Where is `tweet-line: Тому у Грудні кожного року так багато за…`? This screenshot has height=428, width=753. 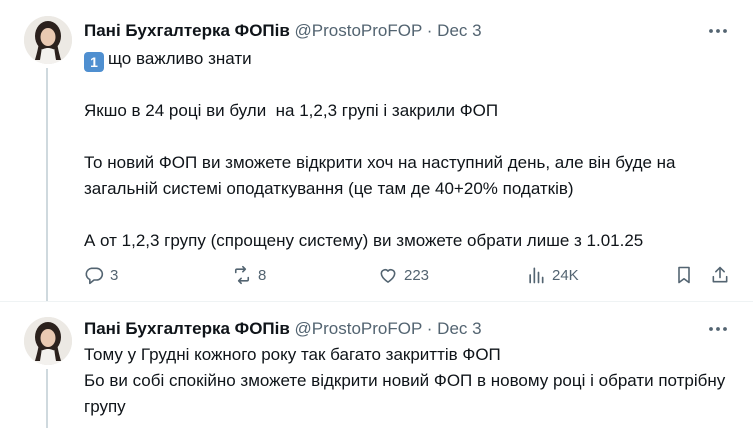 tweet-line: Тому у Грудні кожного року так багато за… is located at coordinates (292, 354).